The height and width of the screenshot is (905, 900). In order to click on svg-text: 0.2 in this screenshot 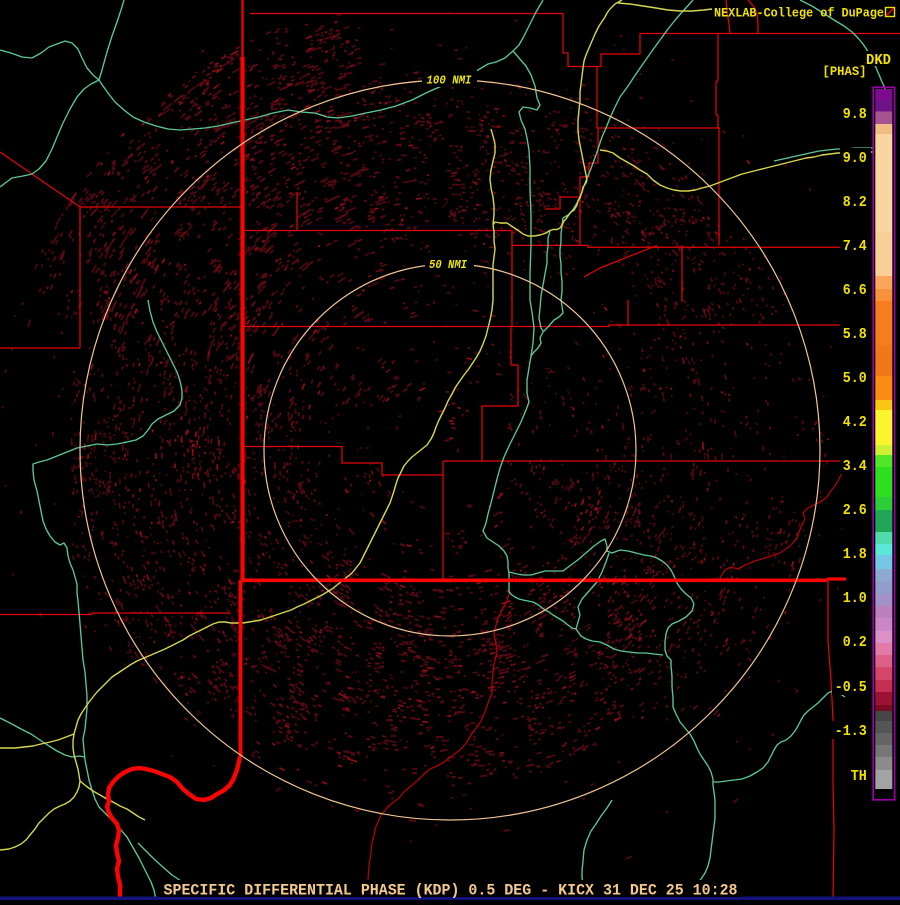, I will do `click(855, 642)`.